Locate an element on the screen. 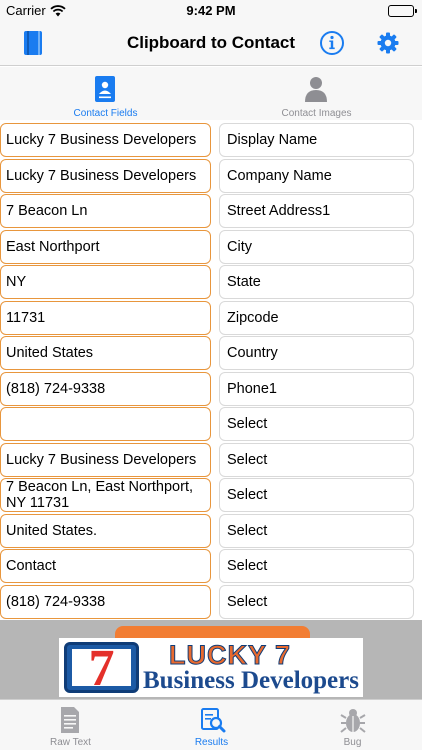  field-type-selector: Company Name is located at coordinates (316, 175).